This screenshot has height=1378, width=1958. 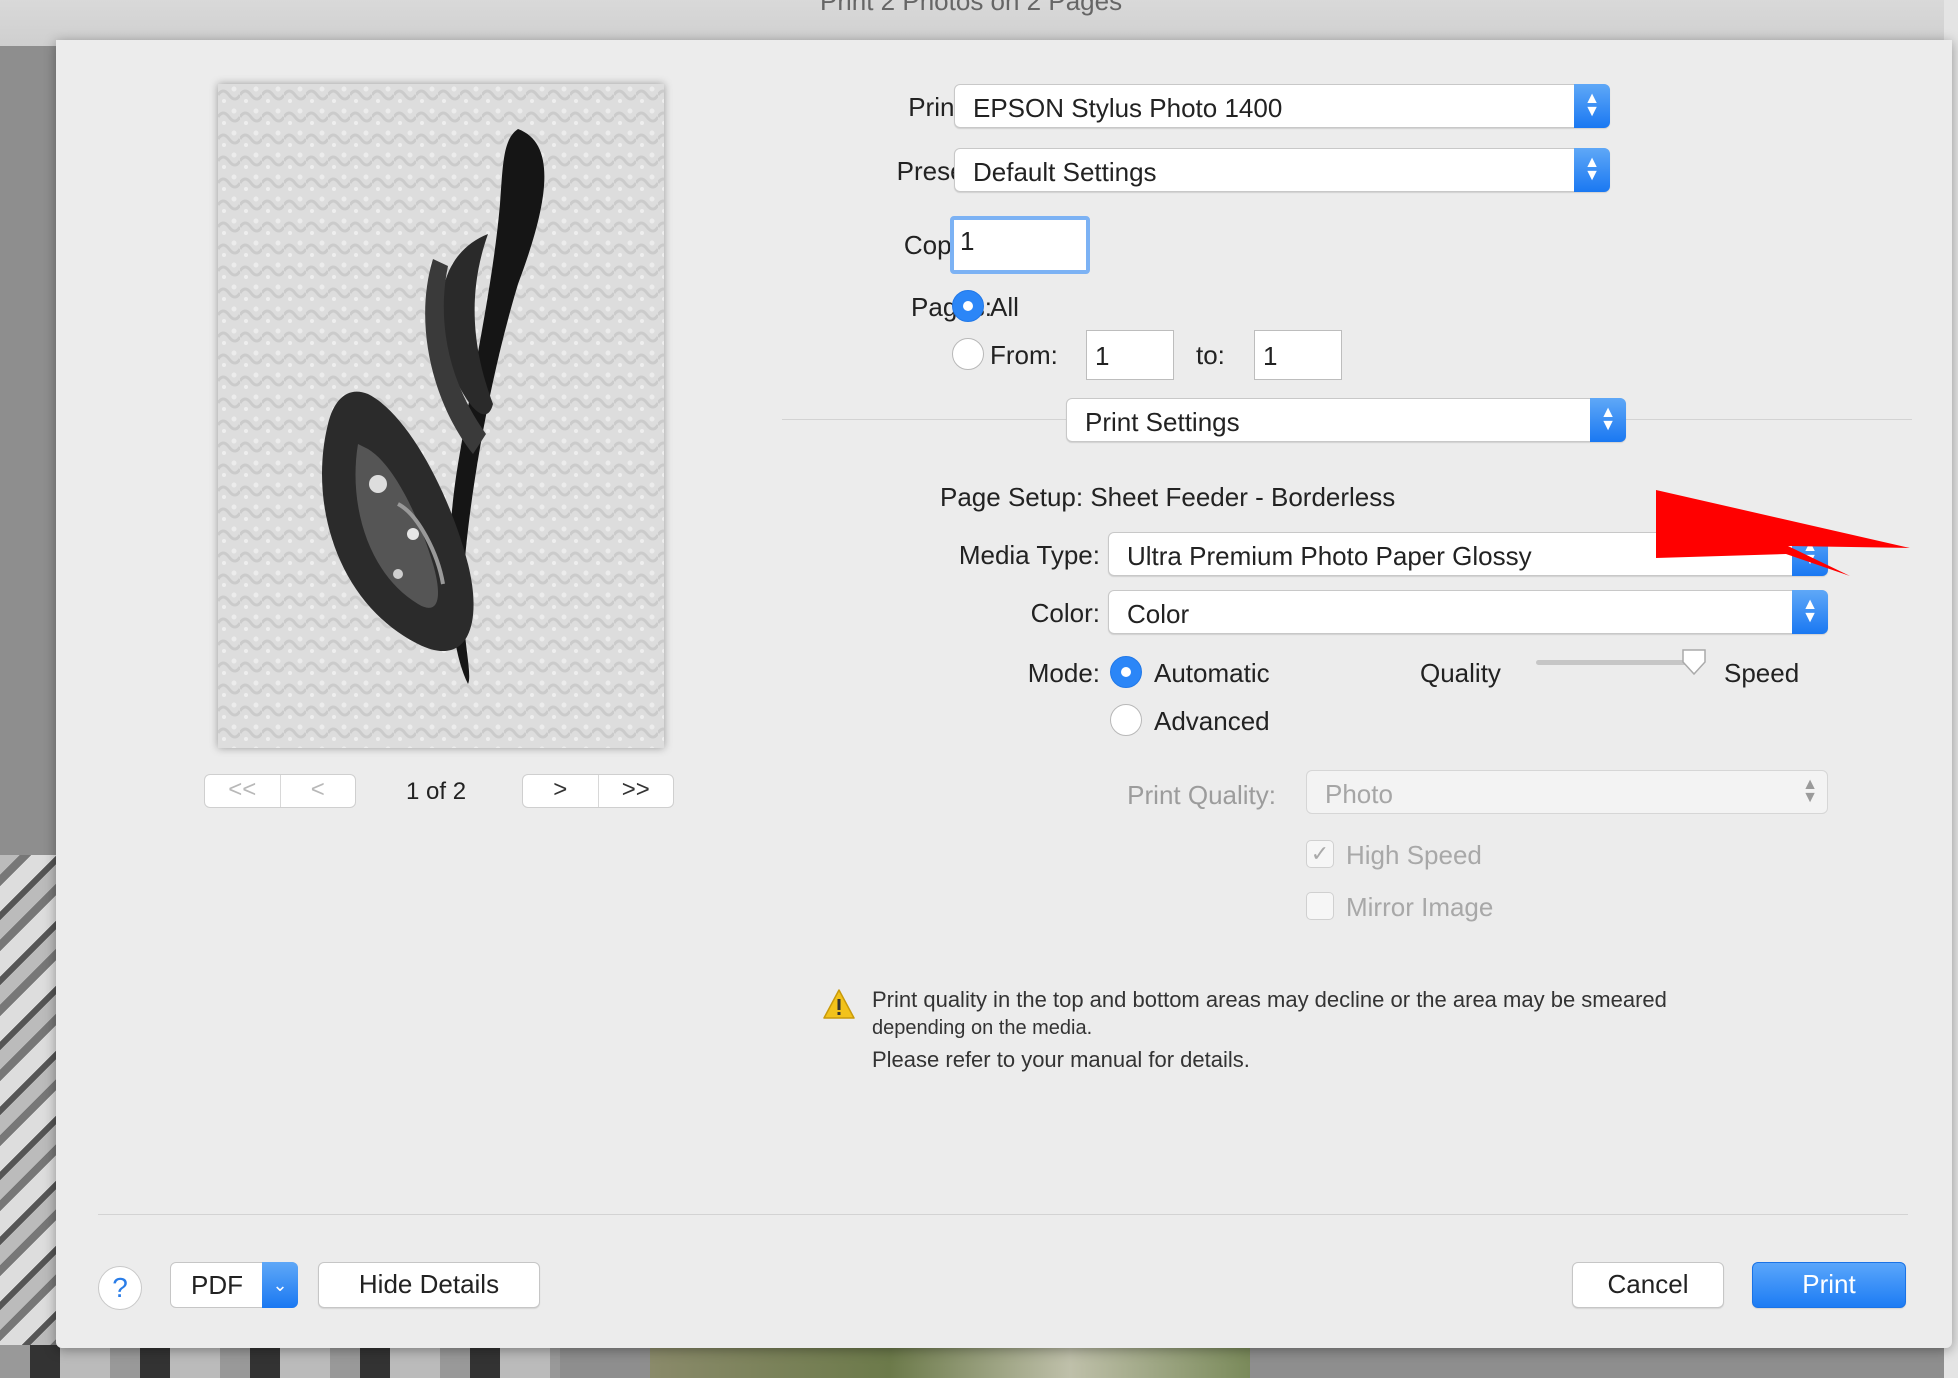 I want to click on color-popup: Color ▲ ▼, so click(x=1468, y=612).